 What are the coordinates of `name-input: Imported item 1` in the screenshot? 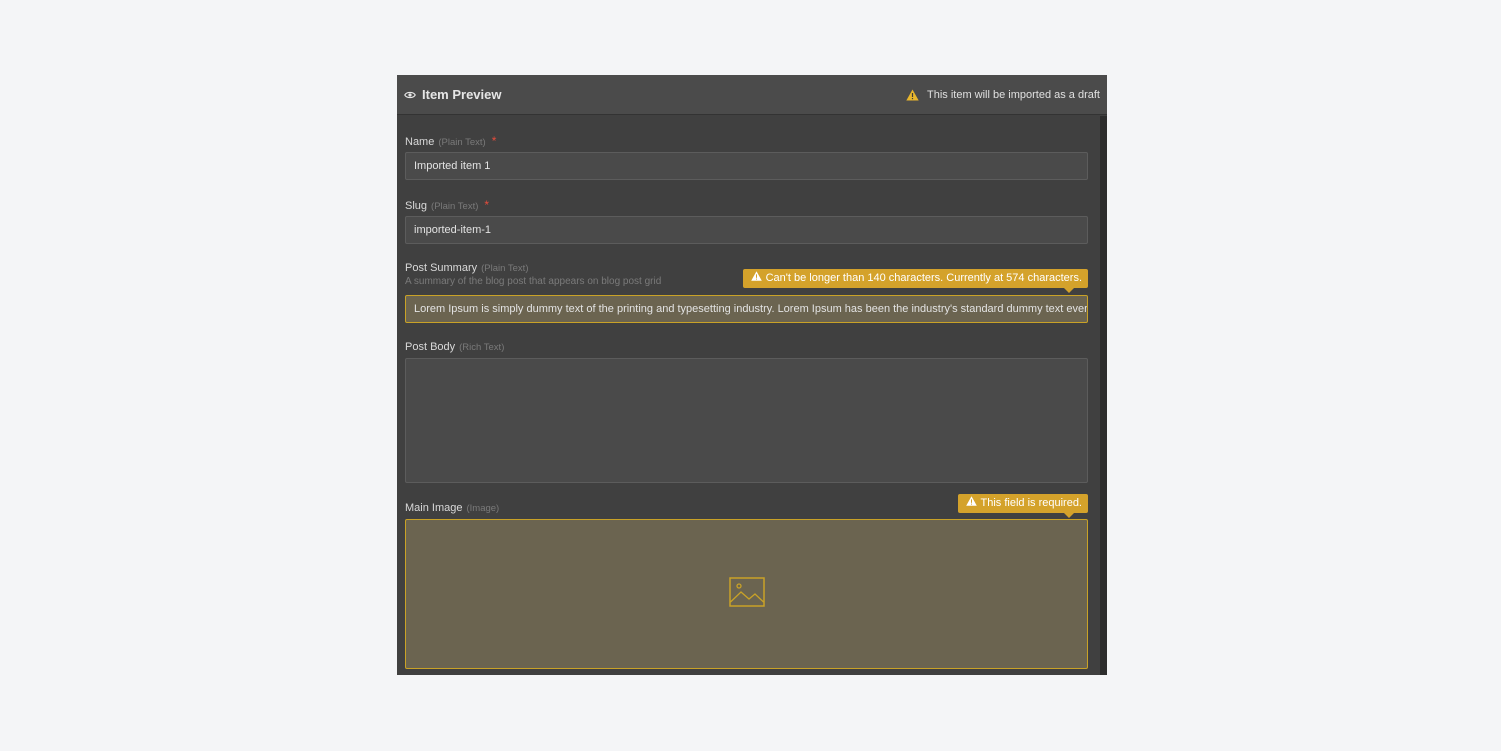 It's located at (746, 166).